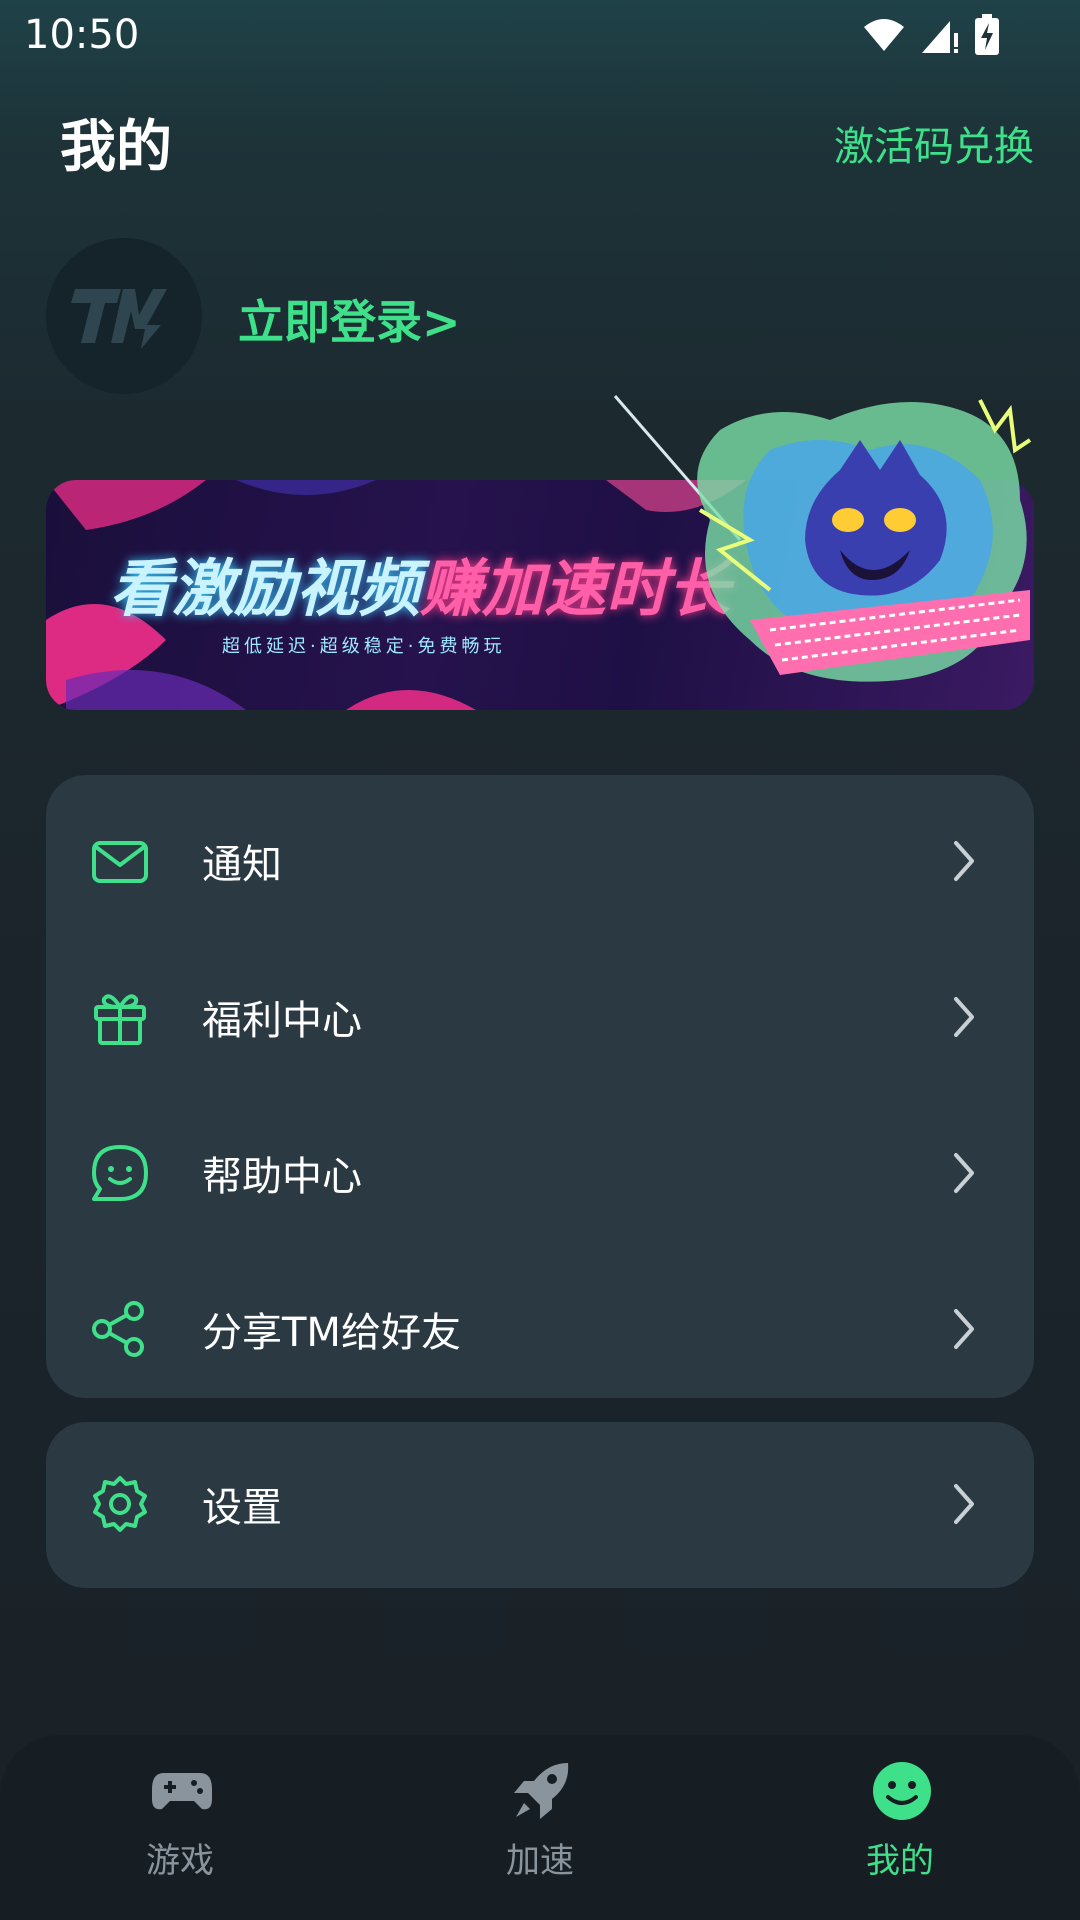 Image resolution: width=1080 pixels, height=1920 pixels. Describe the element at coordinates (987, 34) in the screenshot. I see `battery-icon` at that location.